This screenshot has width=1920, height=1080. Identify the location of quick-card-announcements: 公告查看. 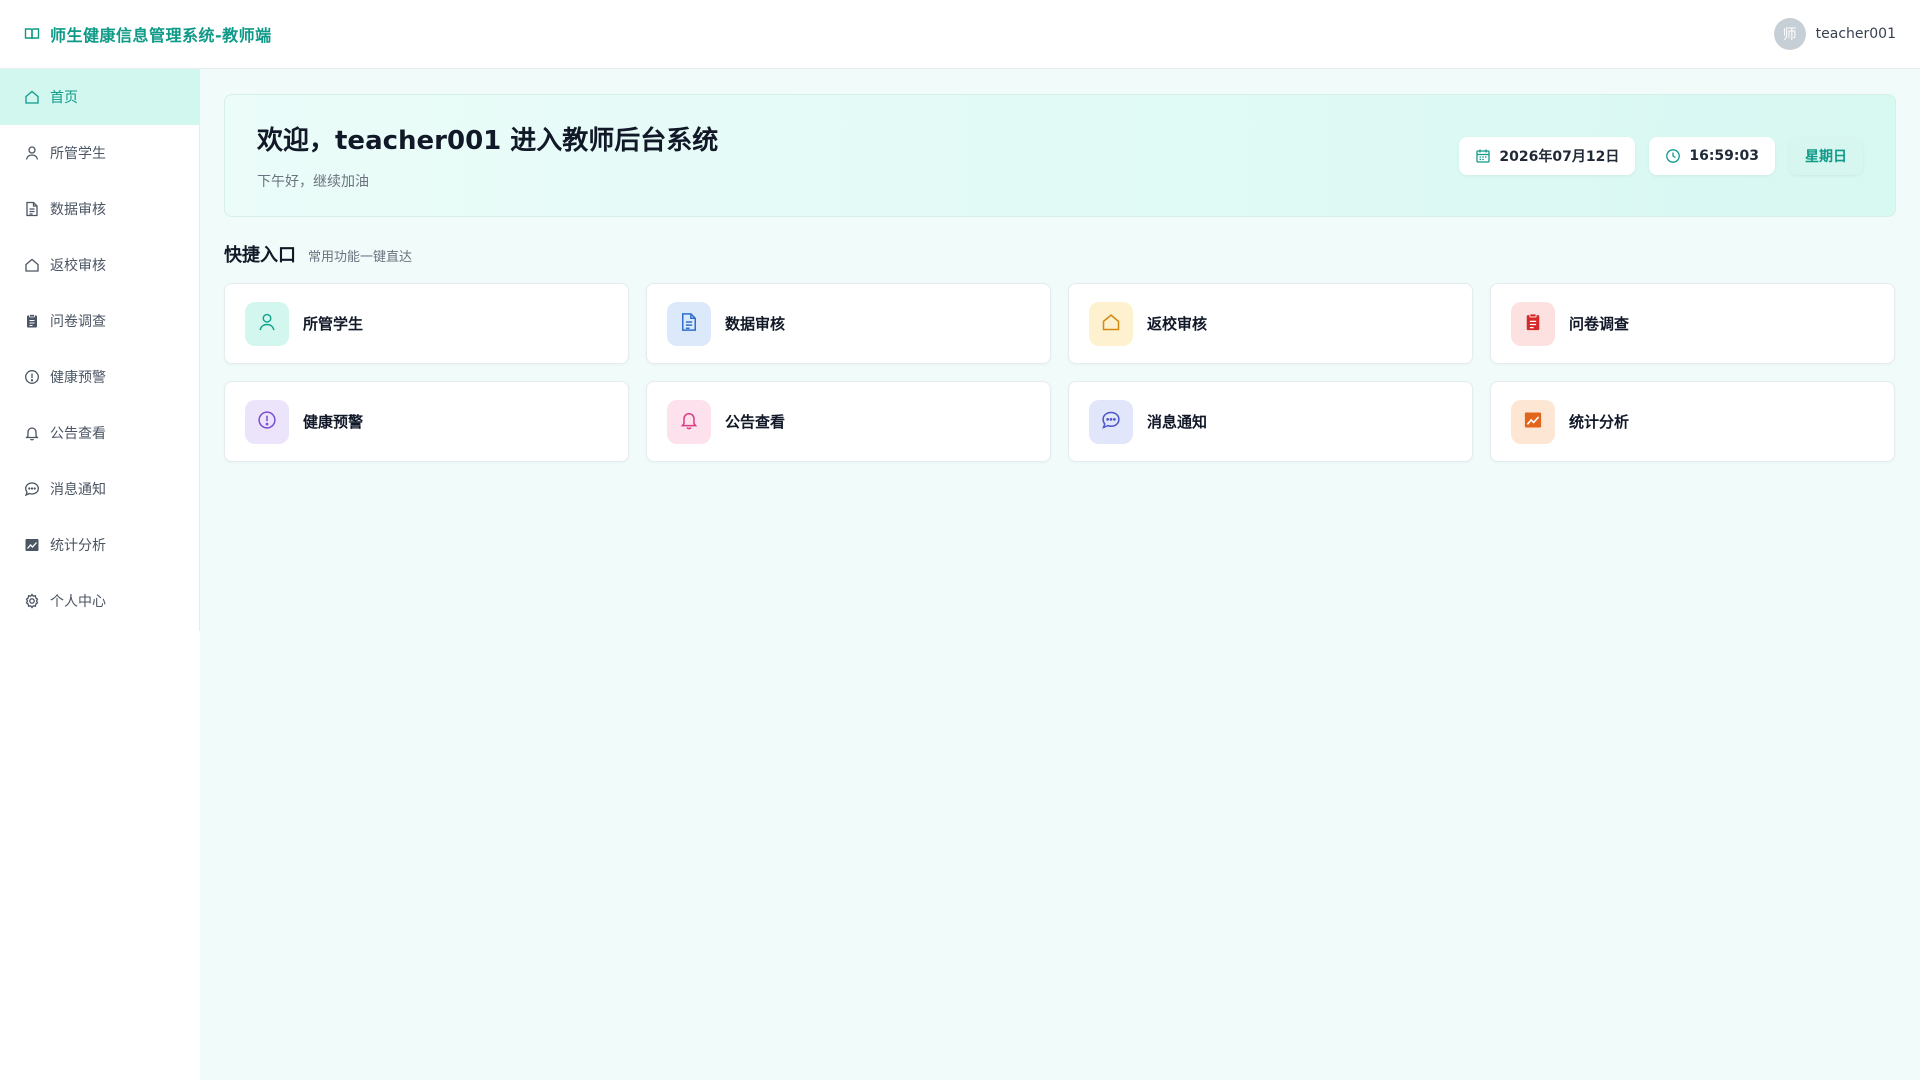
(848, 421).